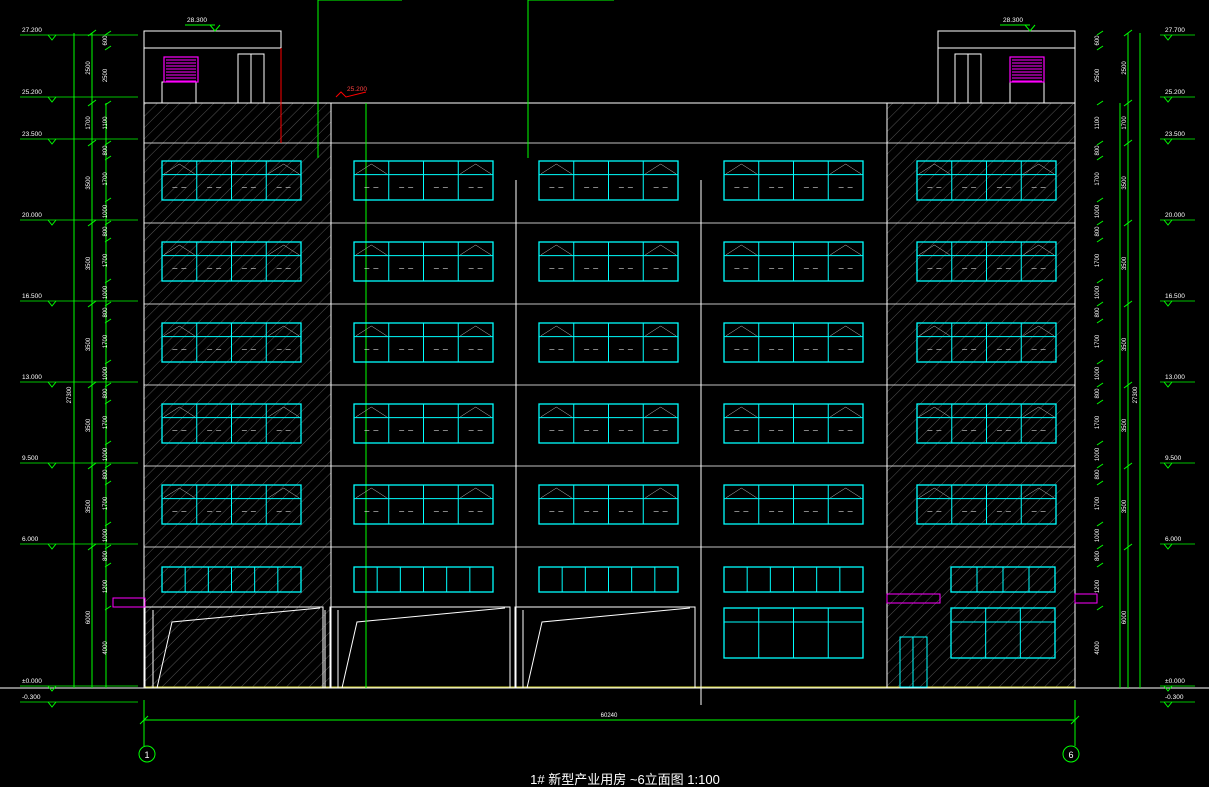  What do you see at coordinates (197, 20) in the screenshot?
I see `roof-level-left: 28.300` at bounding box center [197, 20].